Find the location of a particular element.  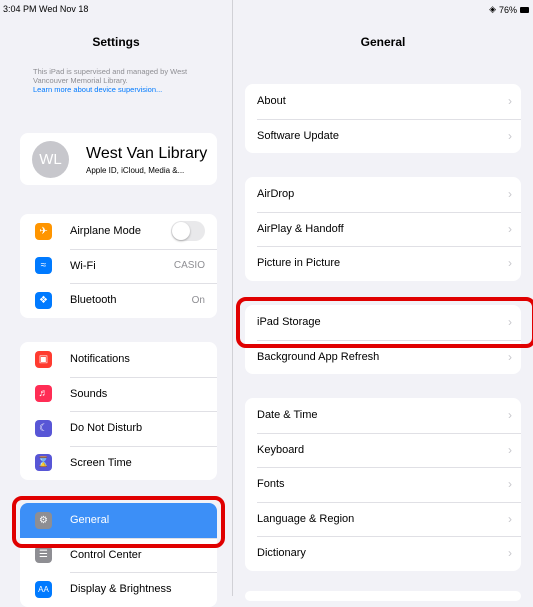

list-item-label: Picture in Picture is located at coordinates (299, 263).